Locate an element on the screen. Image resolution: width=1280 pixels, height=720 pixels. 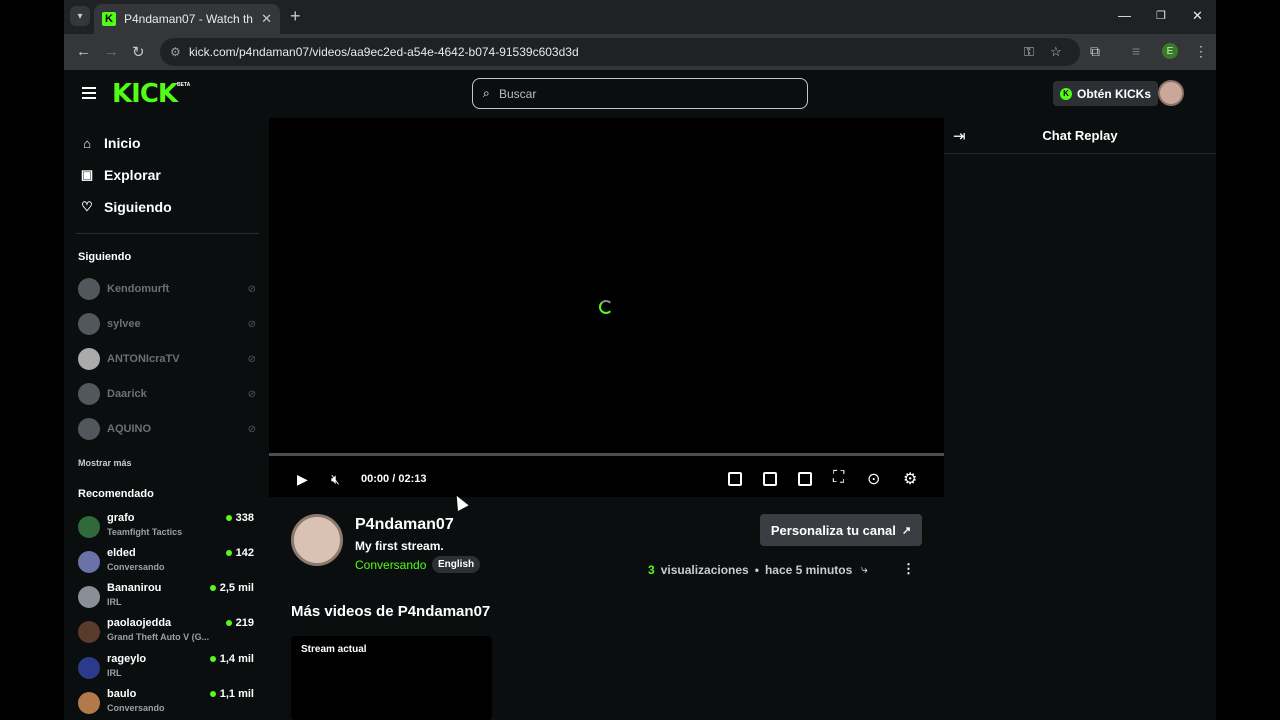
minimize-icon: — is located at coordinates (1124, 15).